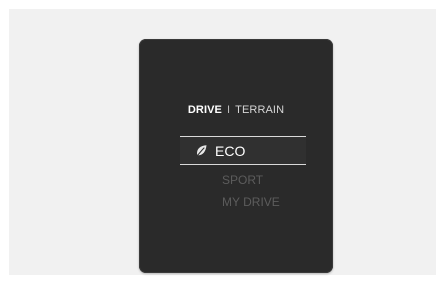 The height and width of the screenshot is (284, 445). What do you see at coordinates (319, 202) in the screenshot?
I see `mode-option-my-drive: MY DRIVE` at bounding box center [319, 202].